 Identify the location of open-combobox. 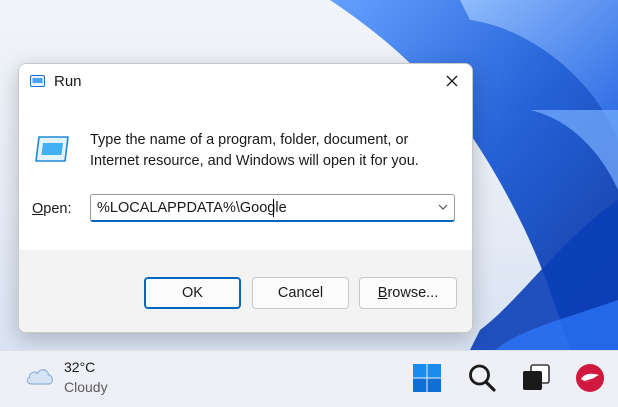
(272, 208).